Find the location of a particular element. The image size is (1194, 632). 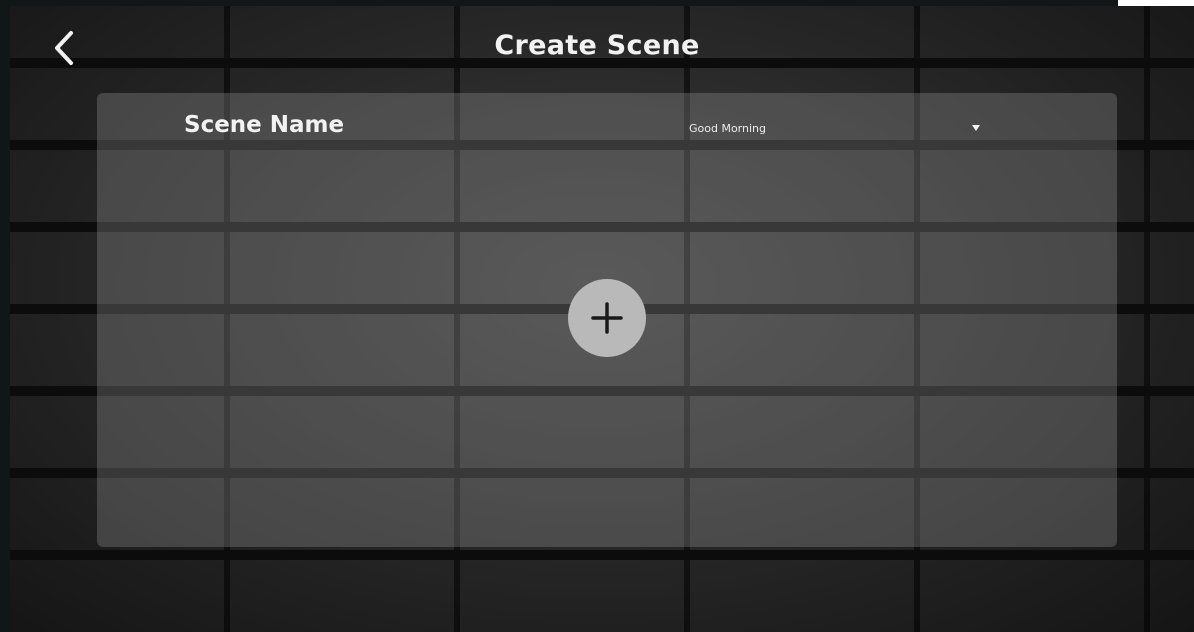

left-edge is located at coordinates (5, 316).